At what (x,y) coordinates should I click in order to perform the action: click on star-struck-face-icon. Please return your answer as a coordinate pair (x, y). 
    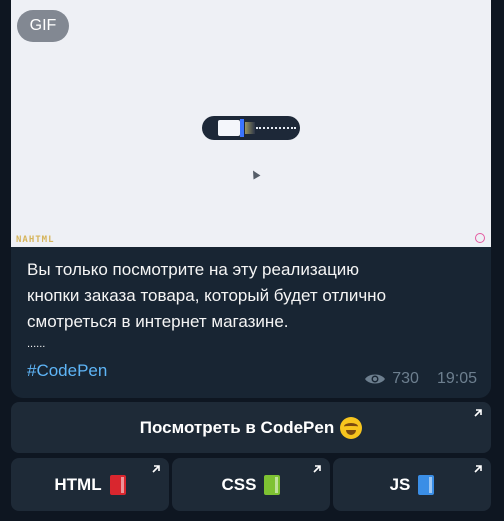
    Looking at the image, I should click on (351, 427).